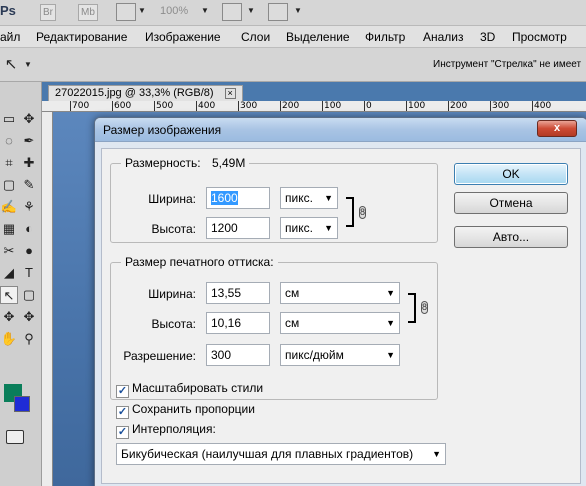  What do you see at coordinates (9, 141) in the screenshot?
I see `lasso-tool-icon: ◌` at bounding box center [9, 141].